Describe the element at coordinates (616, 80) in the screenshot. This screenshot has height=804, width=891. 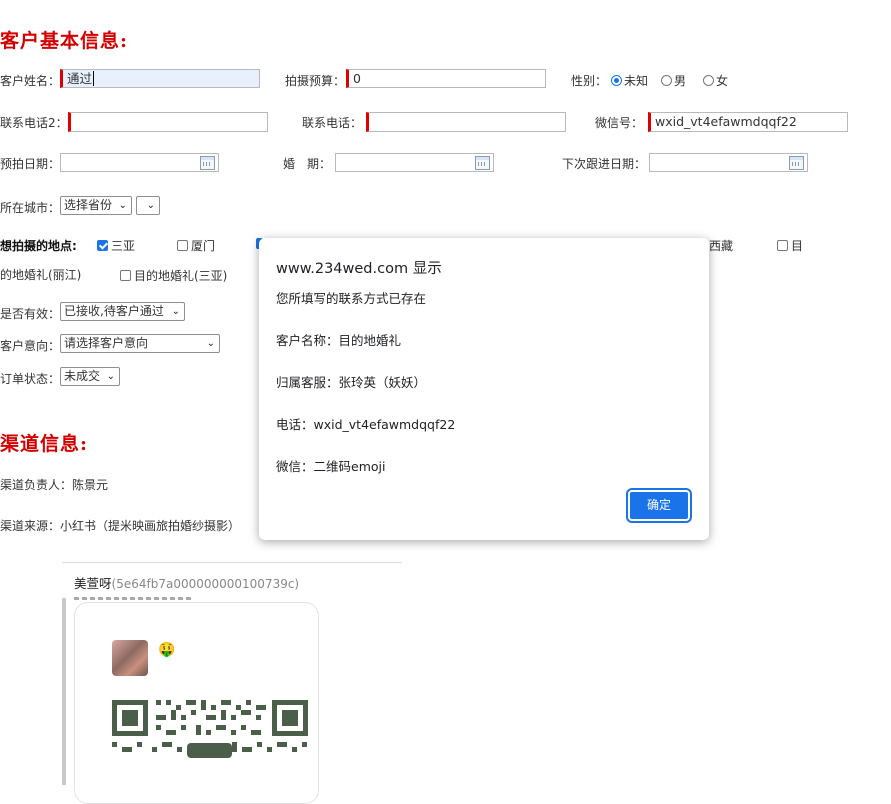
I see `radio-selected-icon` at that location.